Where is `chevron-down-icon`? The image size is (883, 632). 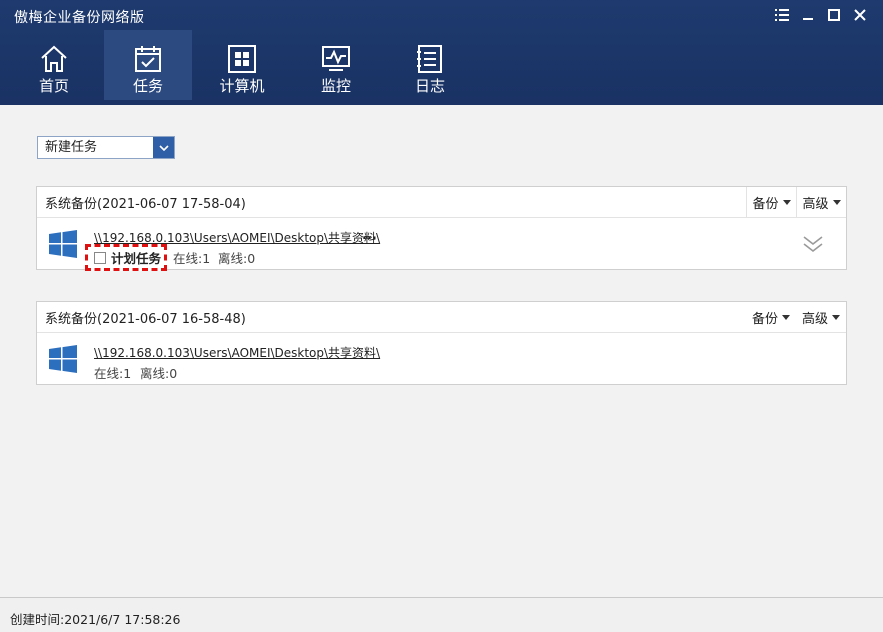
chevron-down-icon is located at coordinates (163, 147).